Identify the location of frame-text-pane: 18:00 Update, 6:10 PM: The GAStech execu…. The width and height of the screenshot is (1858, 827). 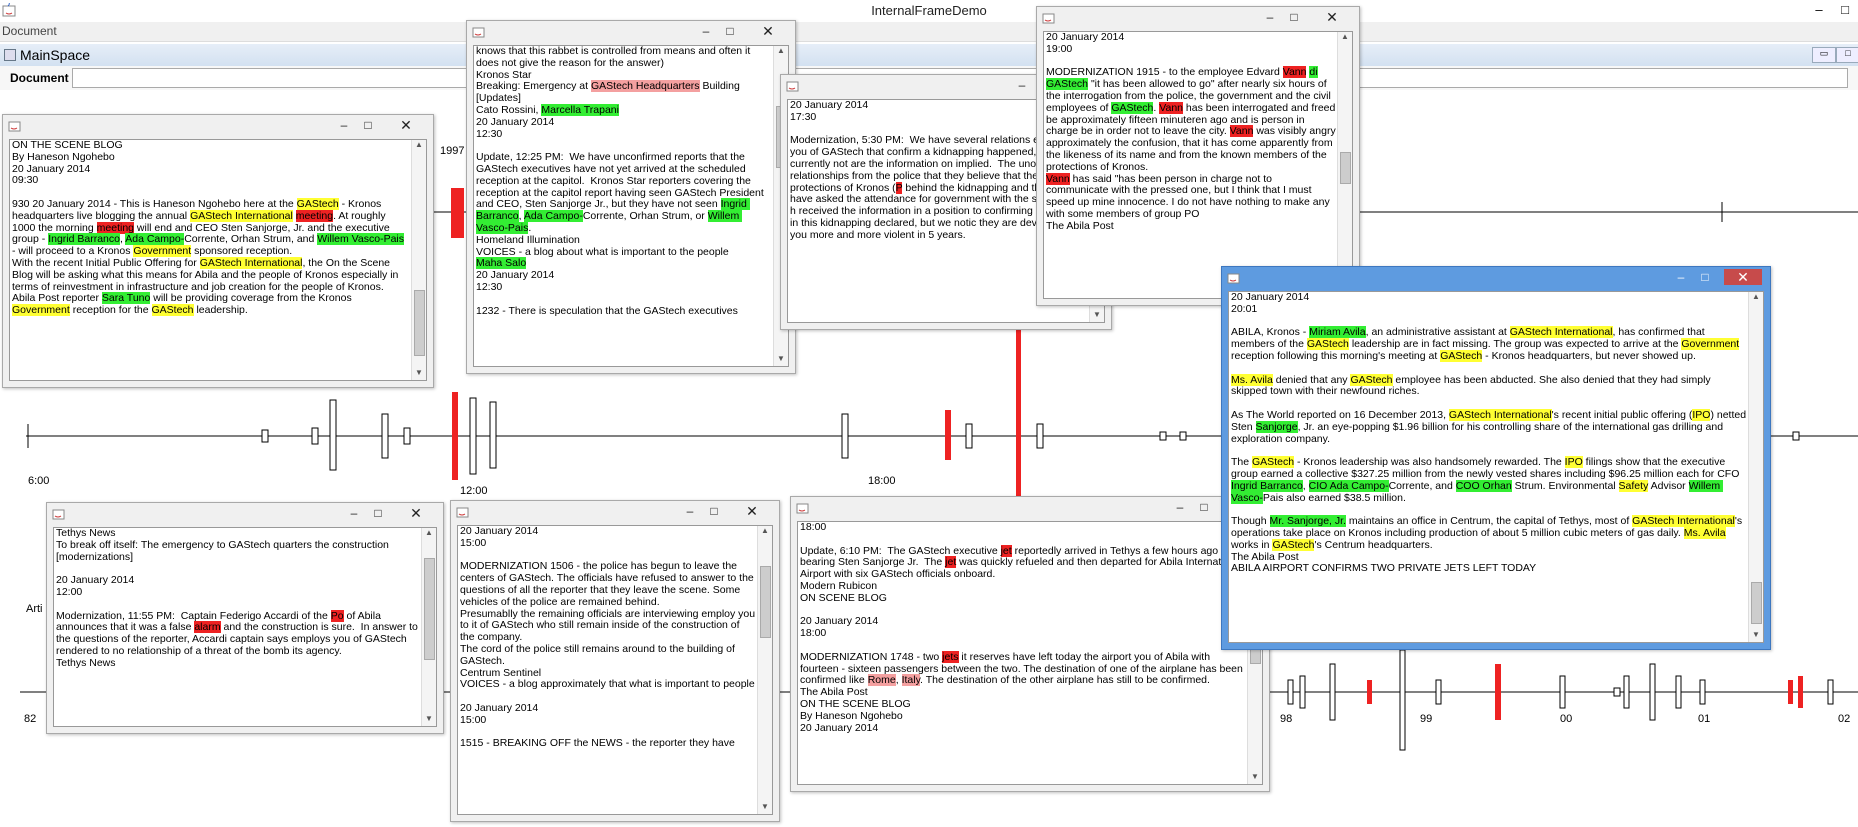
(1030, 653).